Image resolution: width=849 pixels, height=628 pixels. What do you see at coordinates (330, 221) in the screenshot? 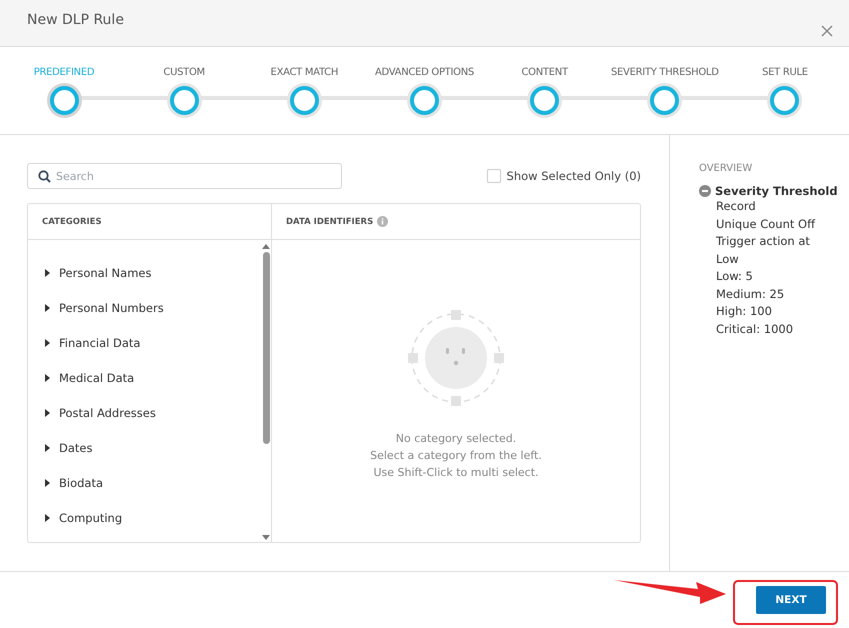
I see `column-header: DATA IDENTIFIERS` at bounding box center [330, 221].